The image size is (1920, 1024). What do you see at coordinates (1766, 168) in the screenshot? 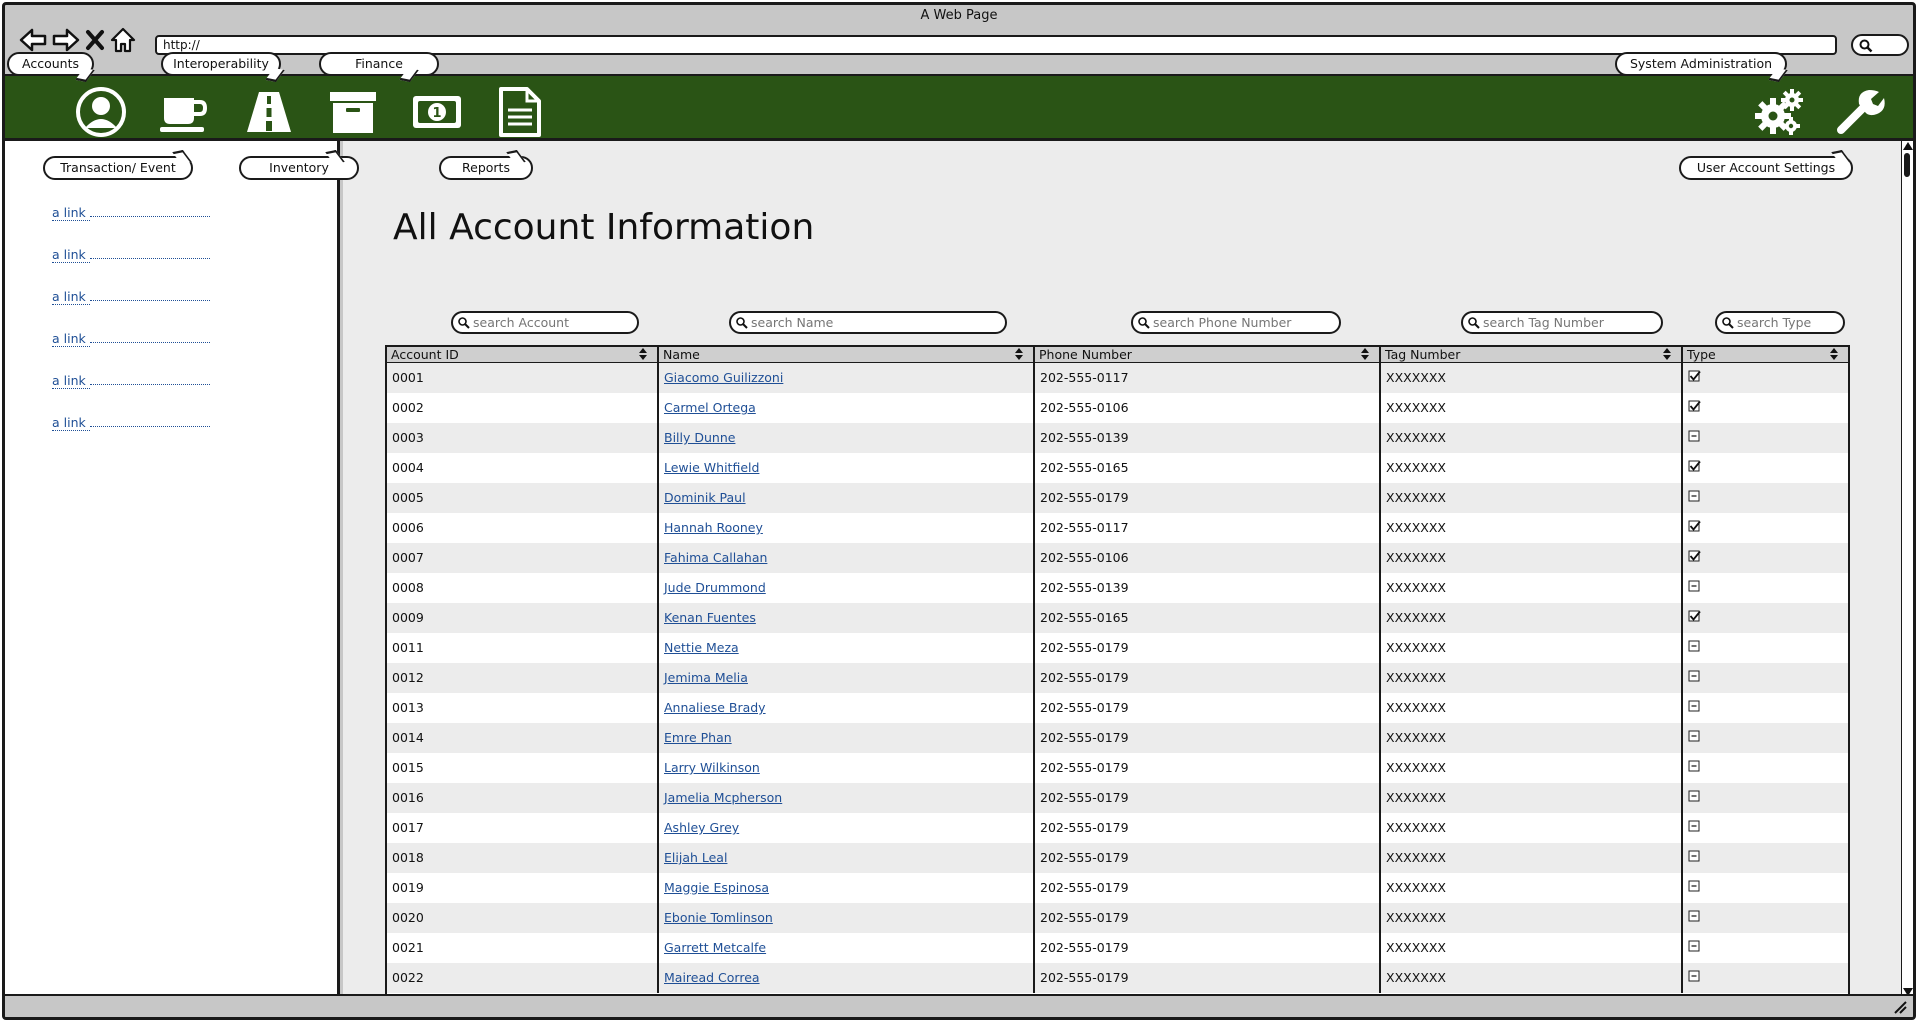
I see `tab-user-account-settings: User Account Settings` at bounding box center [1766, 168].